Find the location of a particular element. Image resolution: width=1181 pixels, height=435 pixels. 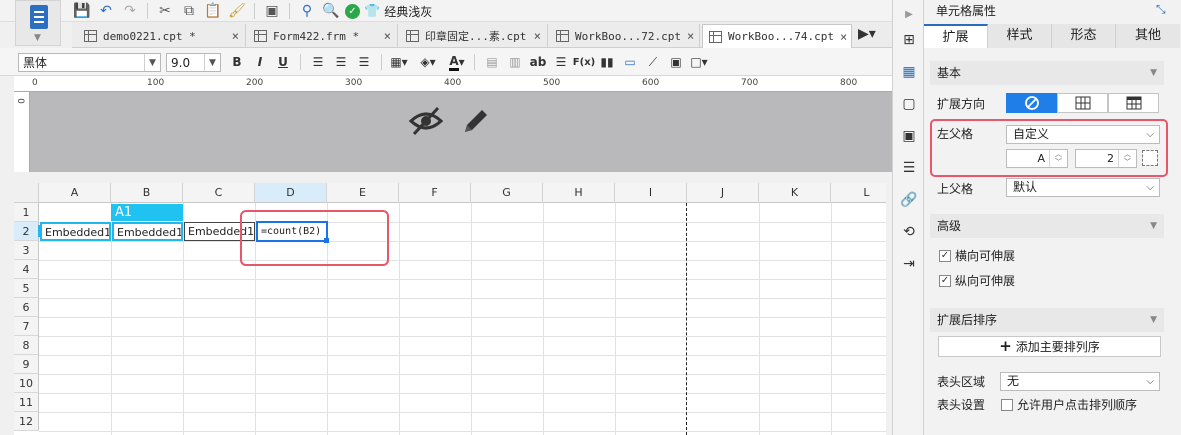

row-header: 8 is located at coordinates (26, 345).